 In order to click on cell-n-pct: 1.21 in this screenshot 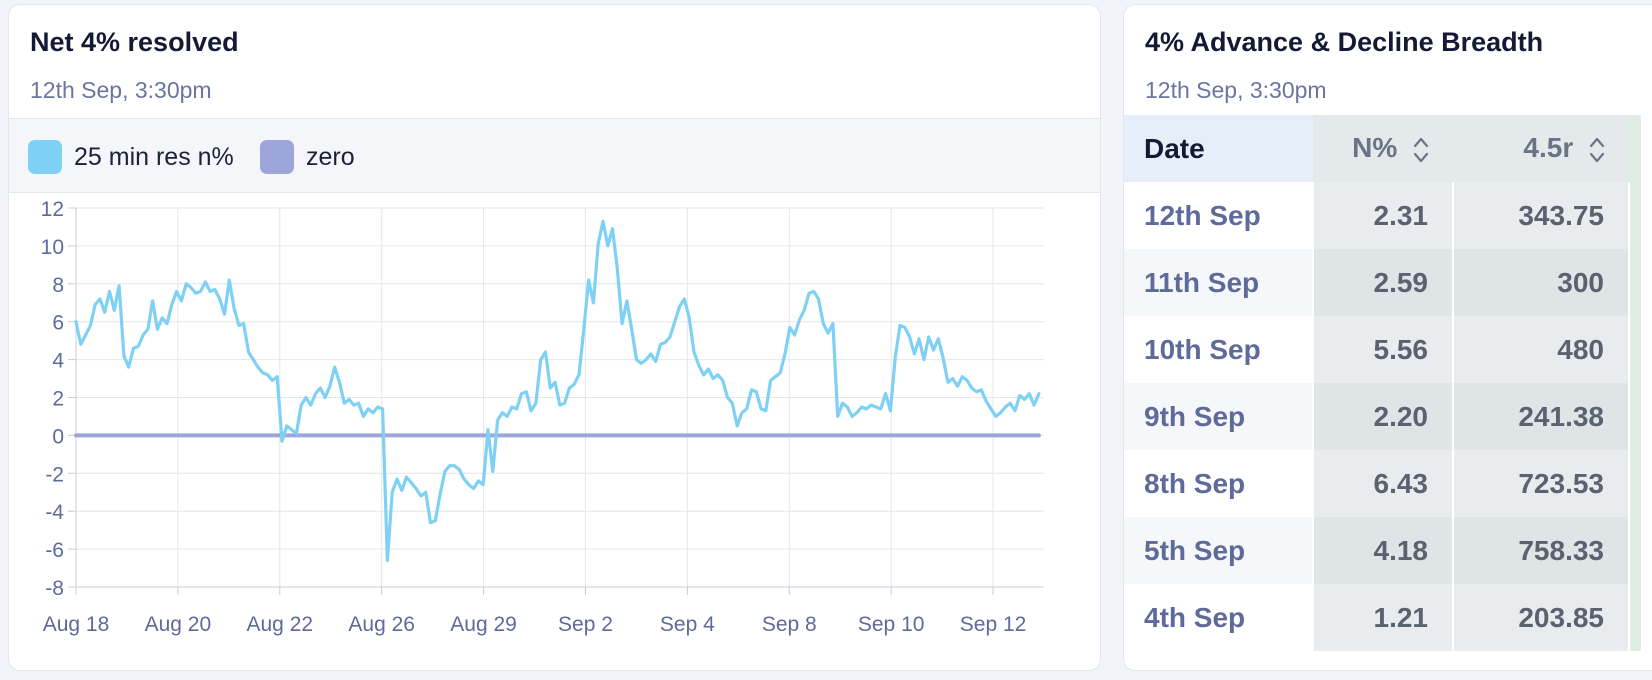, I will do `click(1382, 617)`.